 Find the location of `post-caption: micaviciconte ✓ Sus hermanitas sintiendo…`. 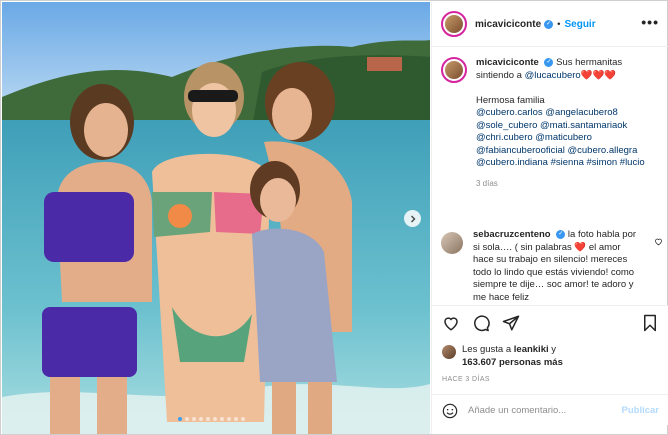

post-caption: micaviciconte ✓ Sus hermanitas sintiendo… is located at coordinates (552, 123).